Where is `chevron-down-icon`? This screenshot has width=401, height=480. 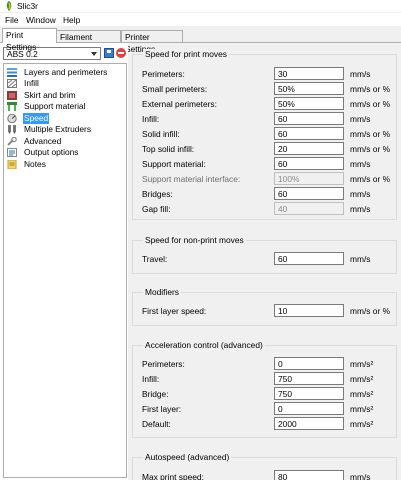 chevron-down-icon is located at coordinates (94, 54).